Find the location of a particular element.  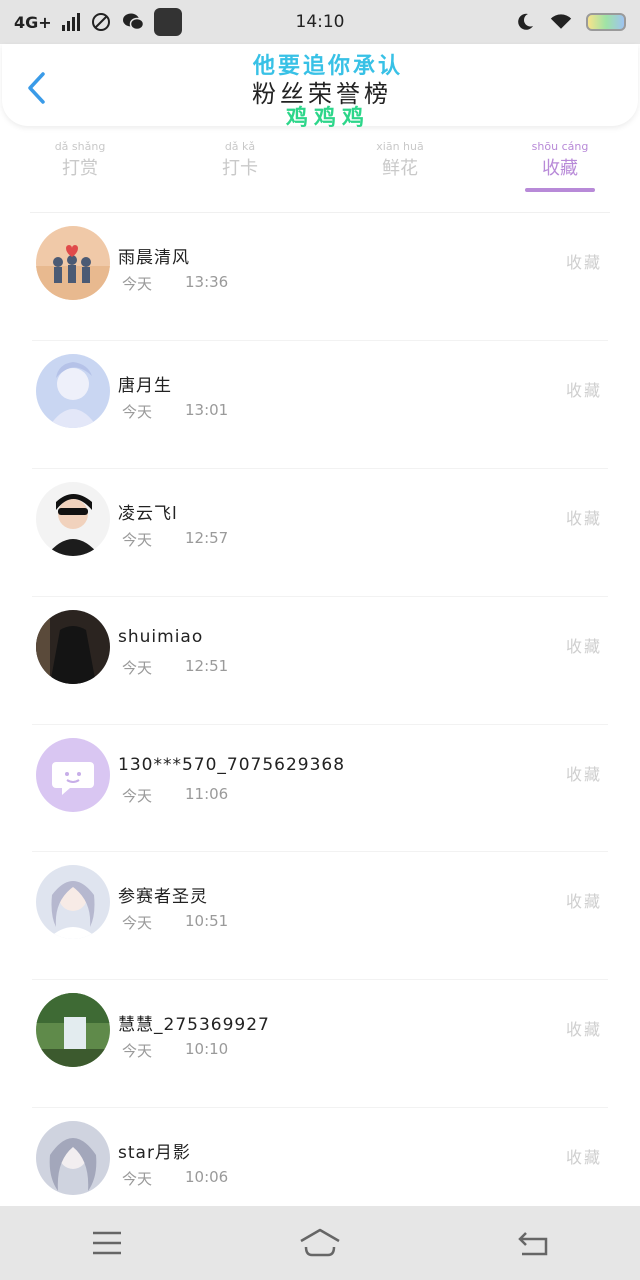

list-item: 唐月生 今天 13:01 收藏 is located at coordinates (320, 405).